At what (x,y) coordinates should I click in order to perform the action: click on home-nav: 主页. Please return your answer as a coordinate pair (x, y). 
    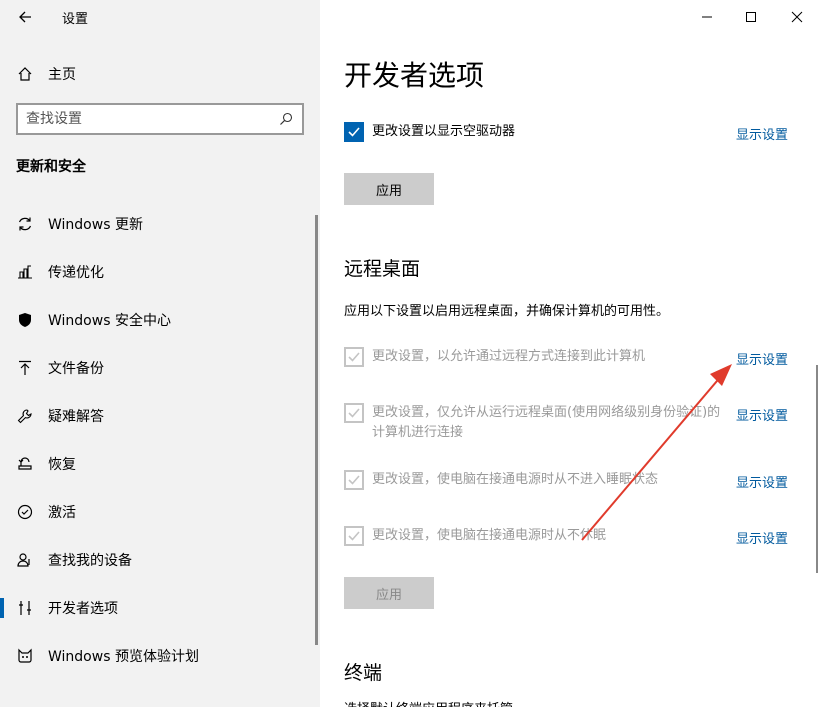
    Looking at the image, I should click on (46, 74).